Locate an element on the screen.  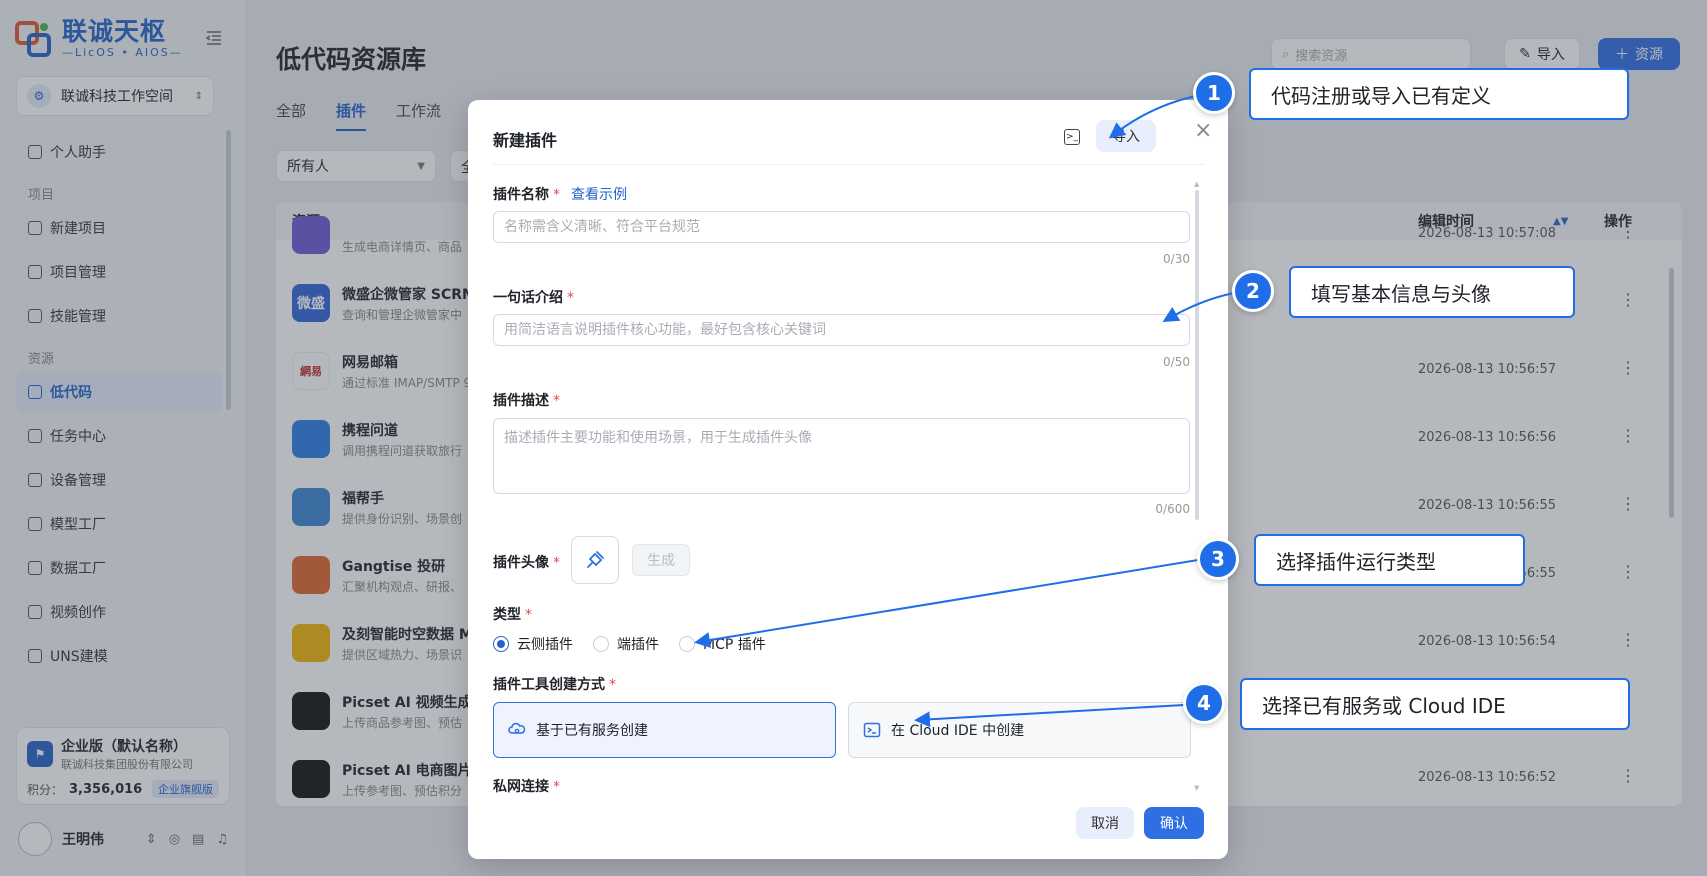
cloud-service-icon is located at coordinates (517, 728).